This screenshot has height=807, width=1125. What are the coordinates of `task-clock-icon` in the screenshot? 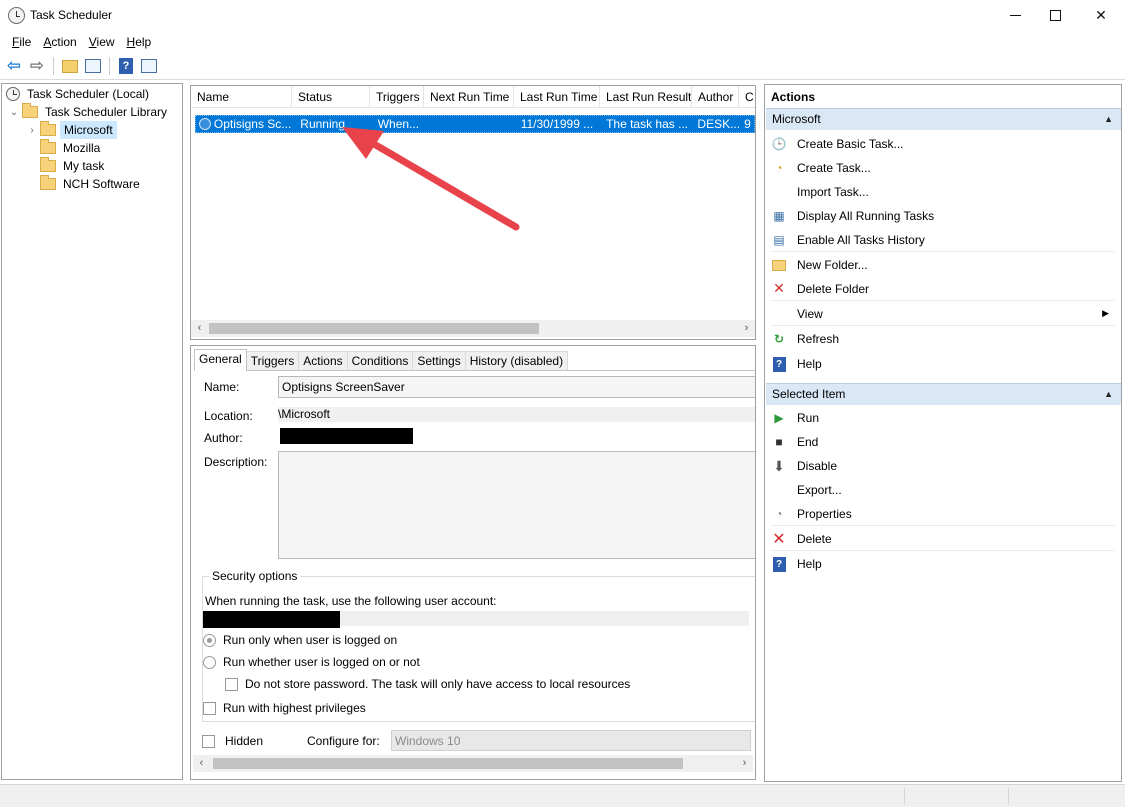 It's located at (205, 124).